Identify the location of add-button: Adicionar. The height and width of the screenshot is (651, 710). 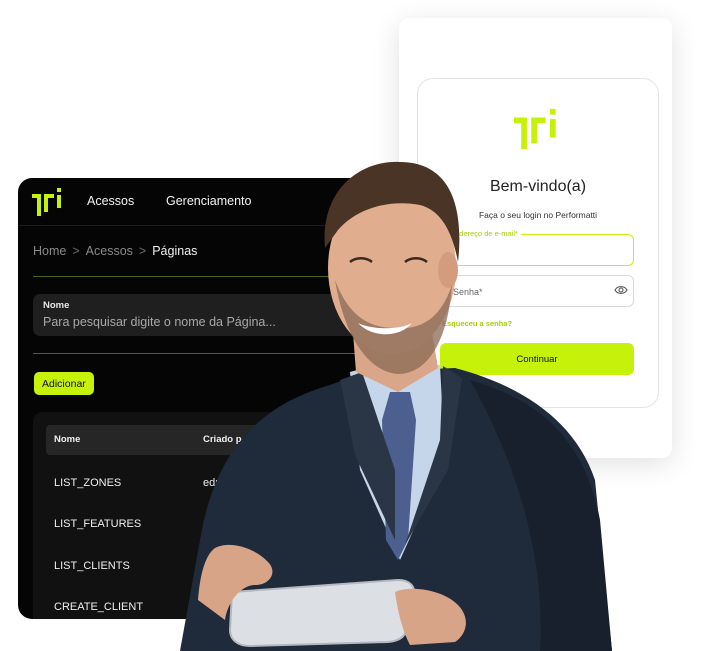
(64, 383).